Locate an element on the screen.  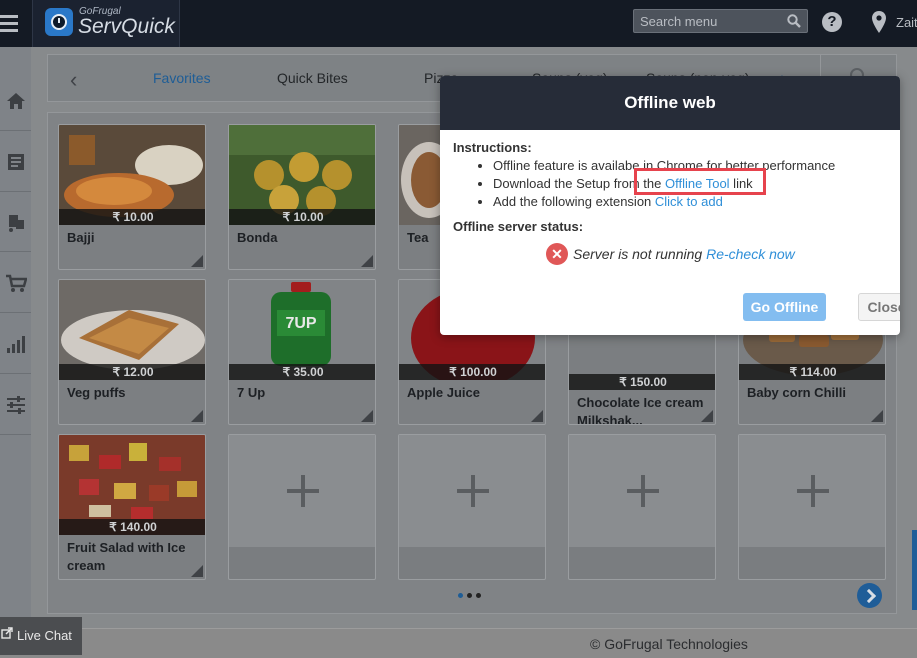
item-price: ₹ 114.00 is located at coordinates (812, 372).